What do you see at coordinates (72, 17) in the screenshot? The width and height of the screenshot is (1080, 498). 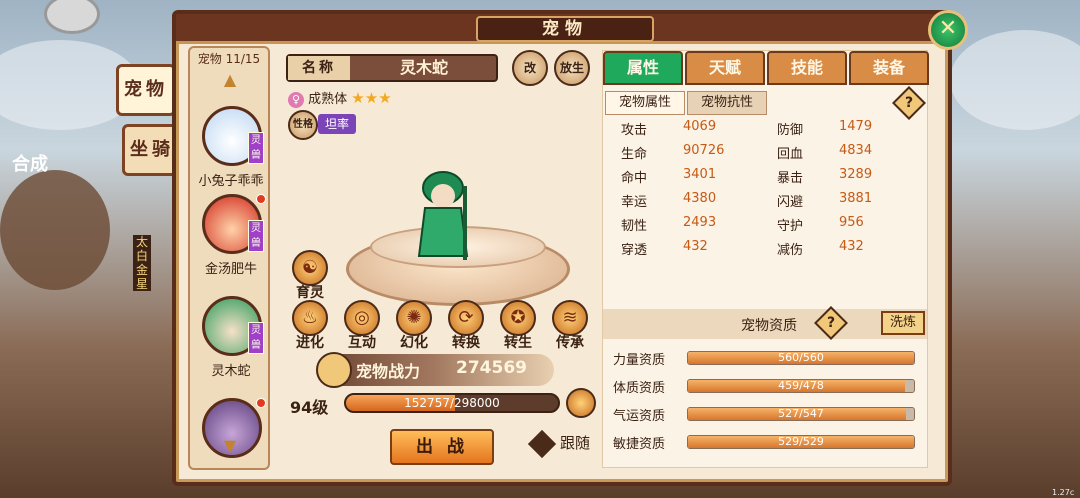 I see `home-icon` at bounding box center [72, 17].